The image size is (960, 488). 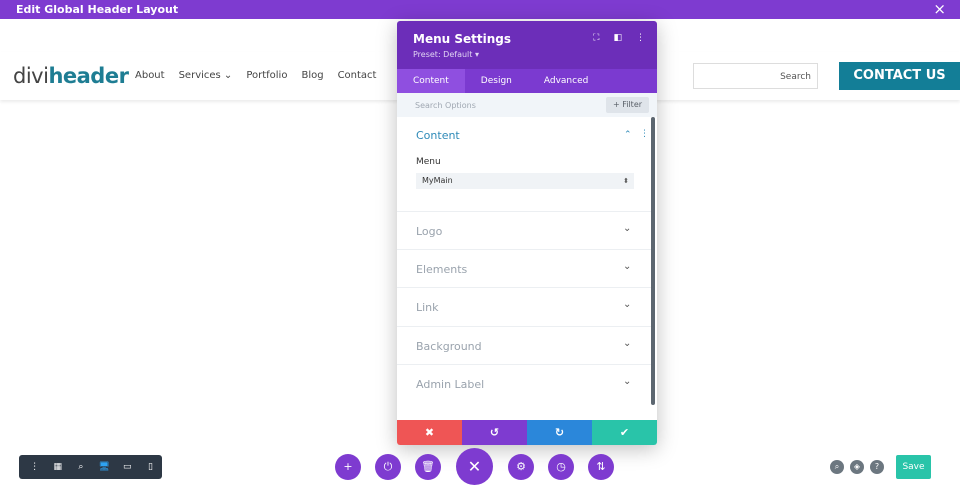 I want to click on main-nav: About Services ⌄ Portfolio Blog Contact, so click(x=255, y=75).